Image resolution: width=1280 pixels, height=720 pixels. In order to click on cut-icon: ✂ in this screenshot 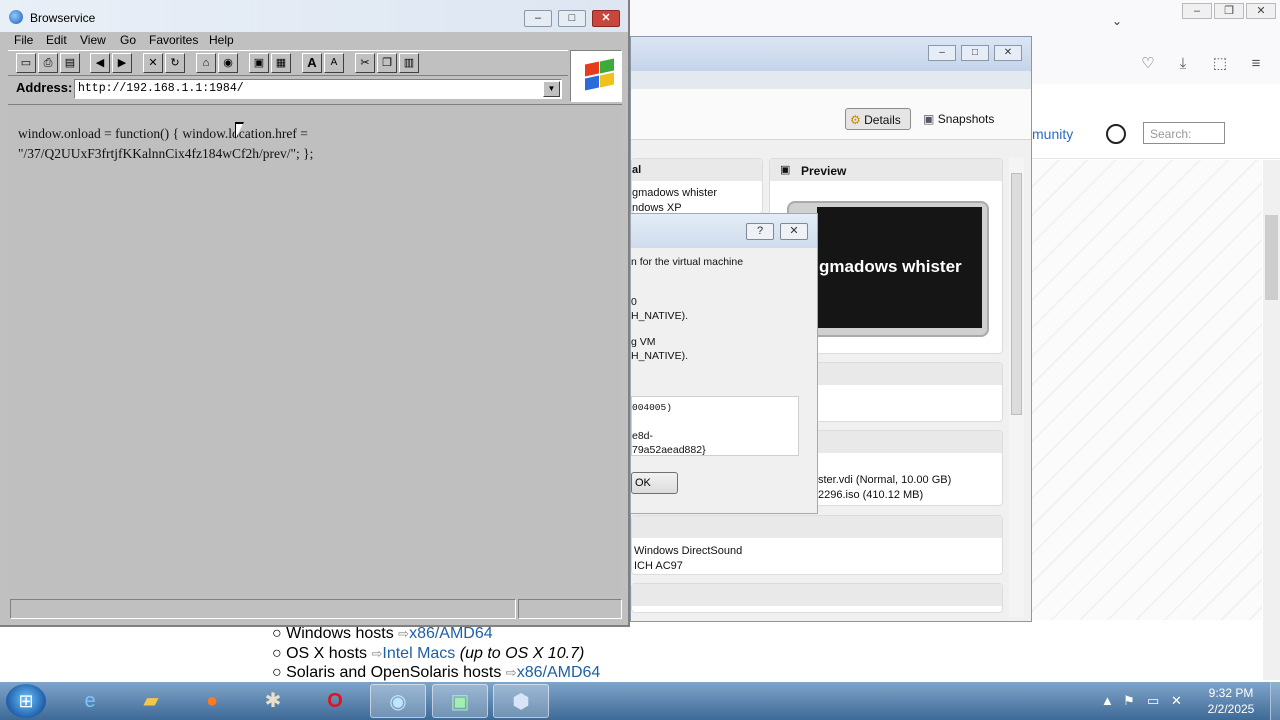, I will do `click(365, 63)`.